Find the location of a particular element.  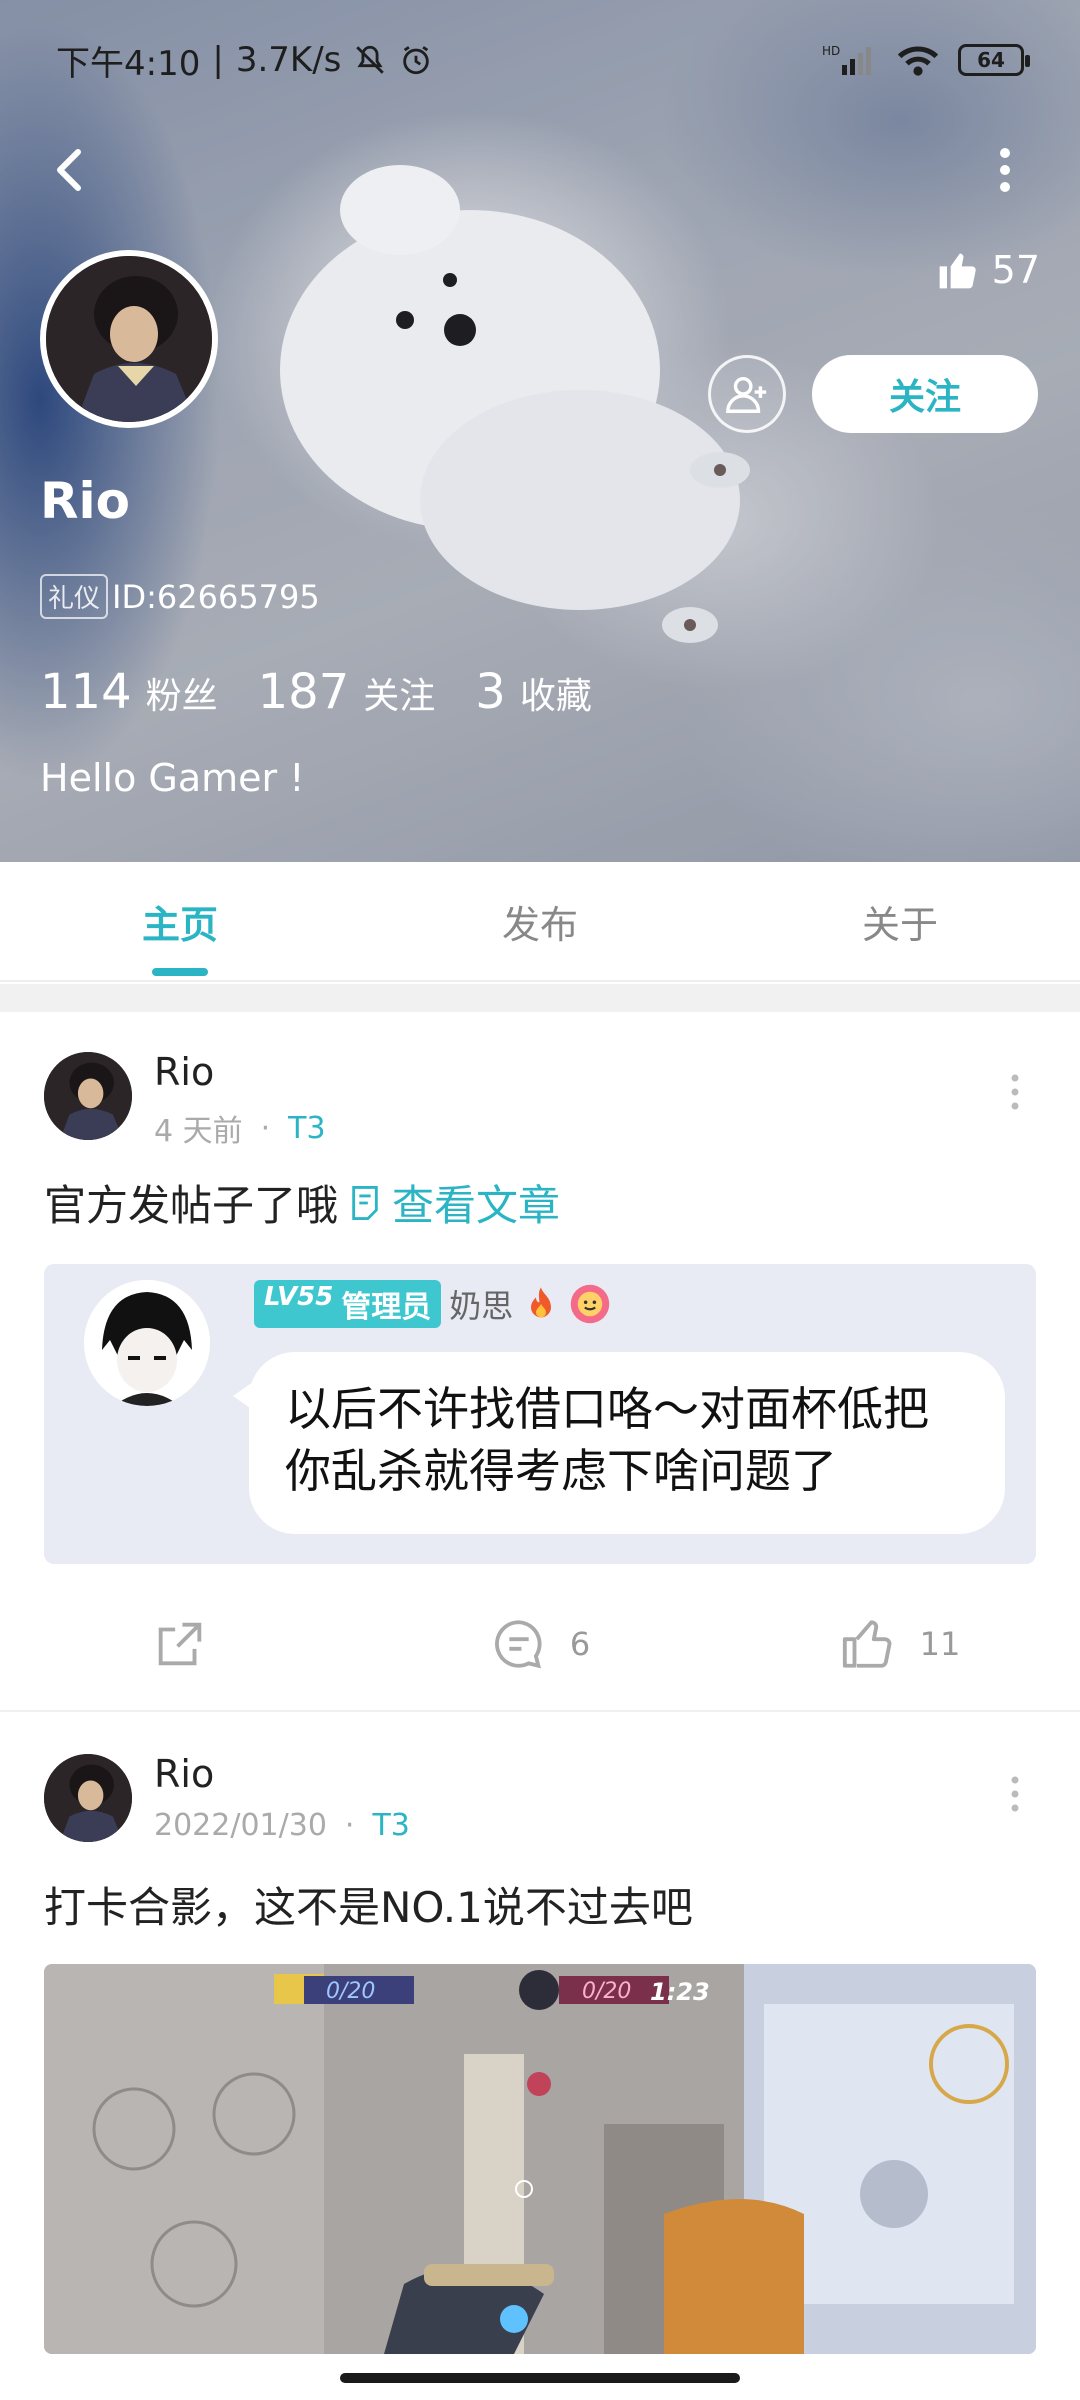

level-badge: LV55 管理员 is located at coordinates (348, 1304).